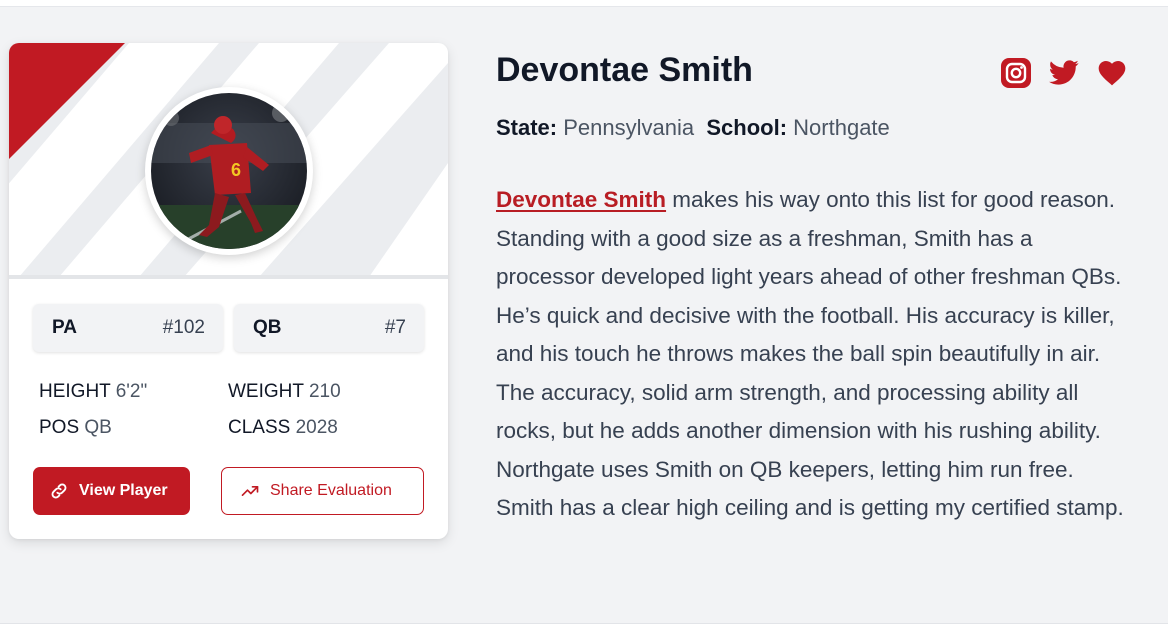 The height and width of the screenshot is (628, 1168). I want to click on state-label: State:, so click(527, 127).